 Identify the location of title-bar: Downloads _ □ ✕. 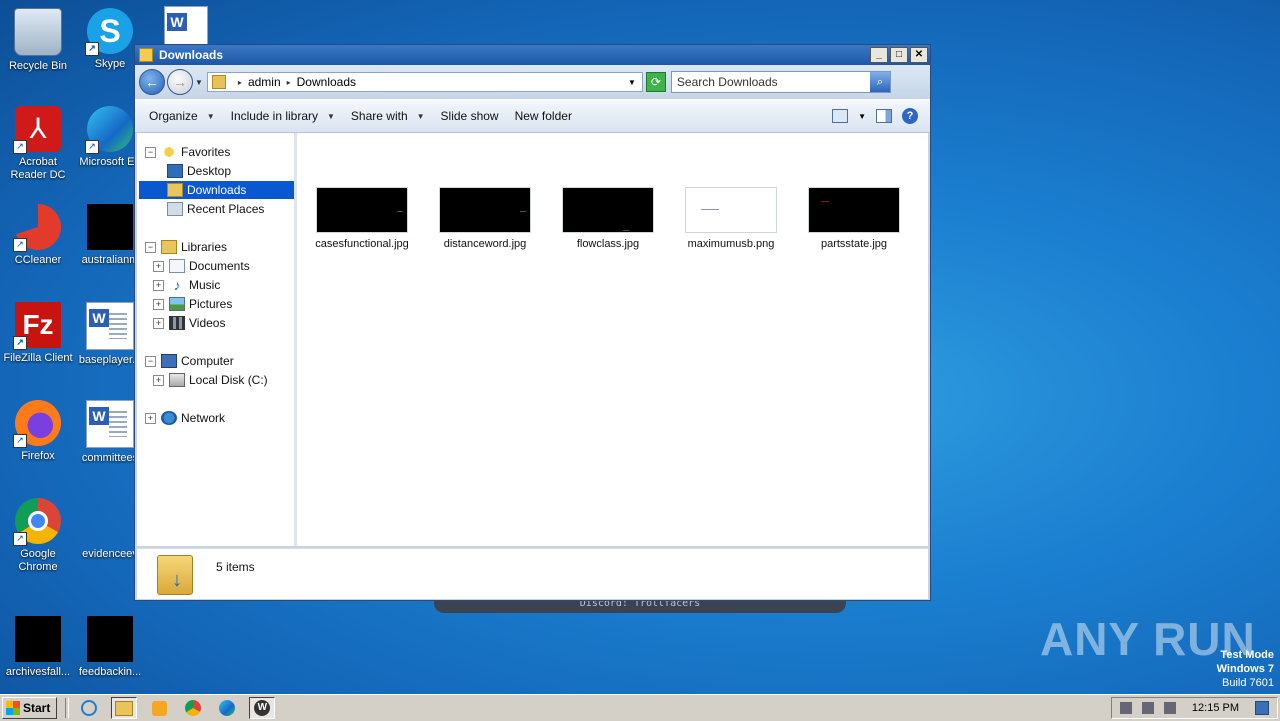
(532, 55).